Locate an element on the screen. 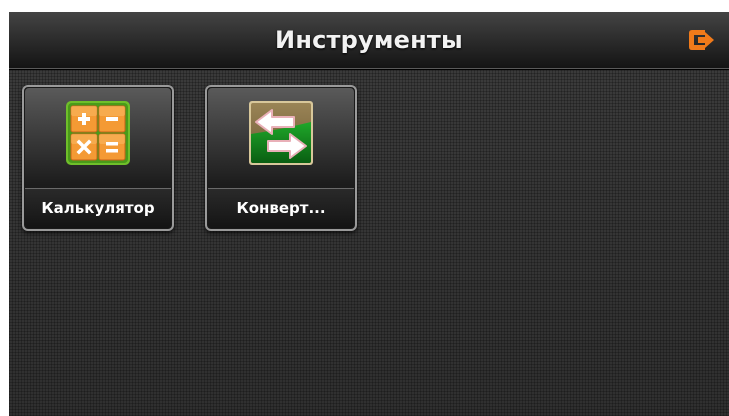 Image resolution: width=729 pixels, height=416 pixels. tile-calculator-face: Калькулятор is located at coordinates (98, 158).